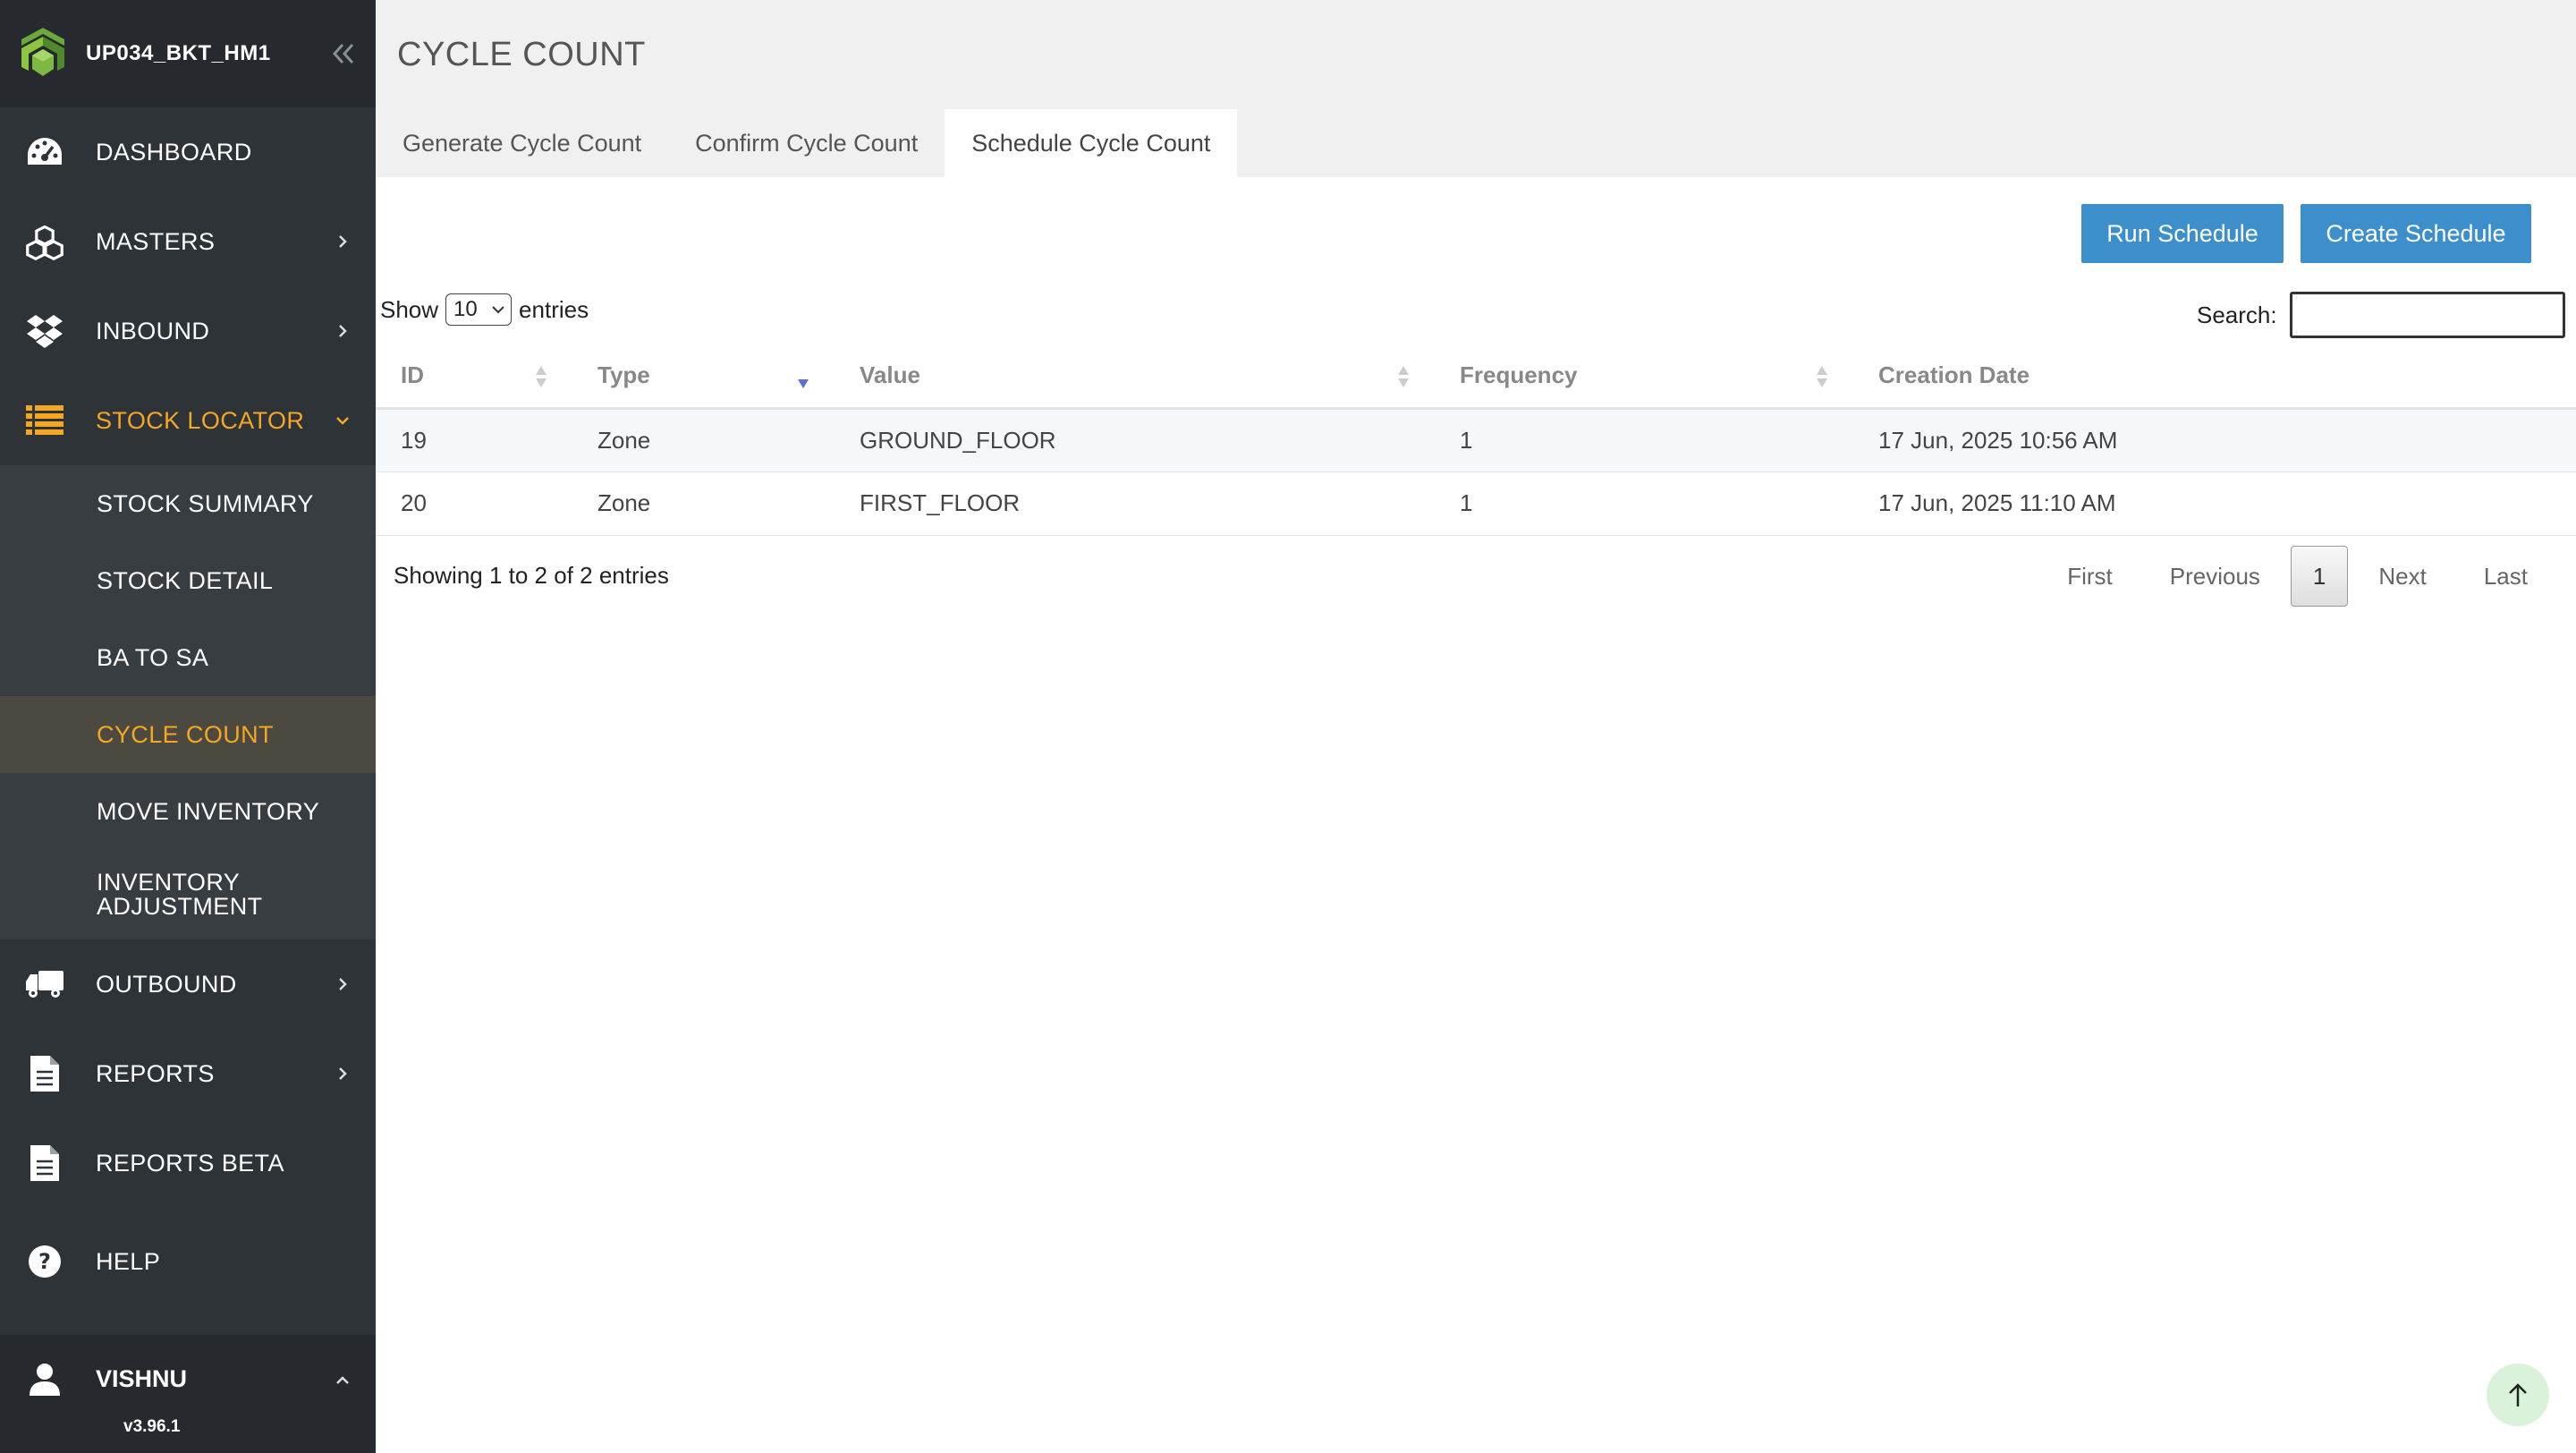 The image size is (2576, 1453). I want to click on scroll-to-top-button, so click(2518, 1395).